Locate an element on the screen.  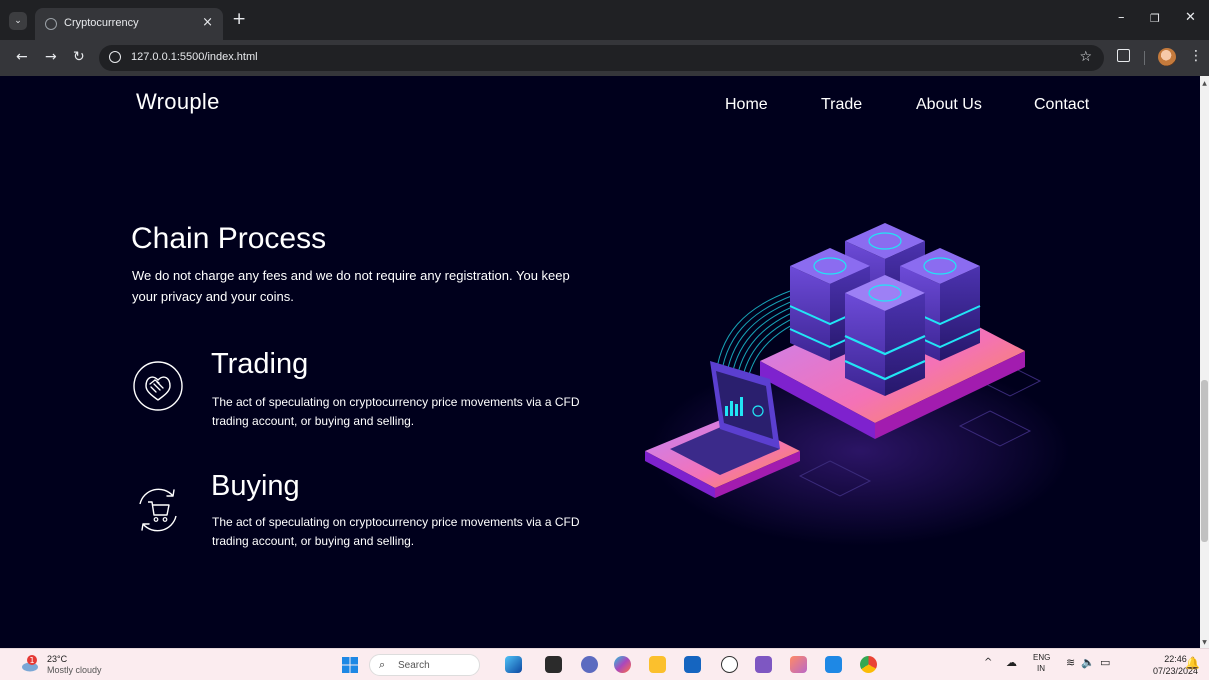
tab-search-button: ⌄ is located at coordinates (18, 21).